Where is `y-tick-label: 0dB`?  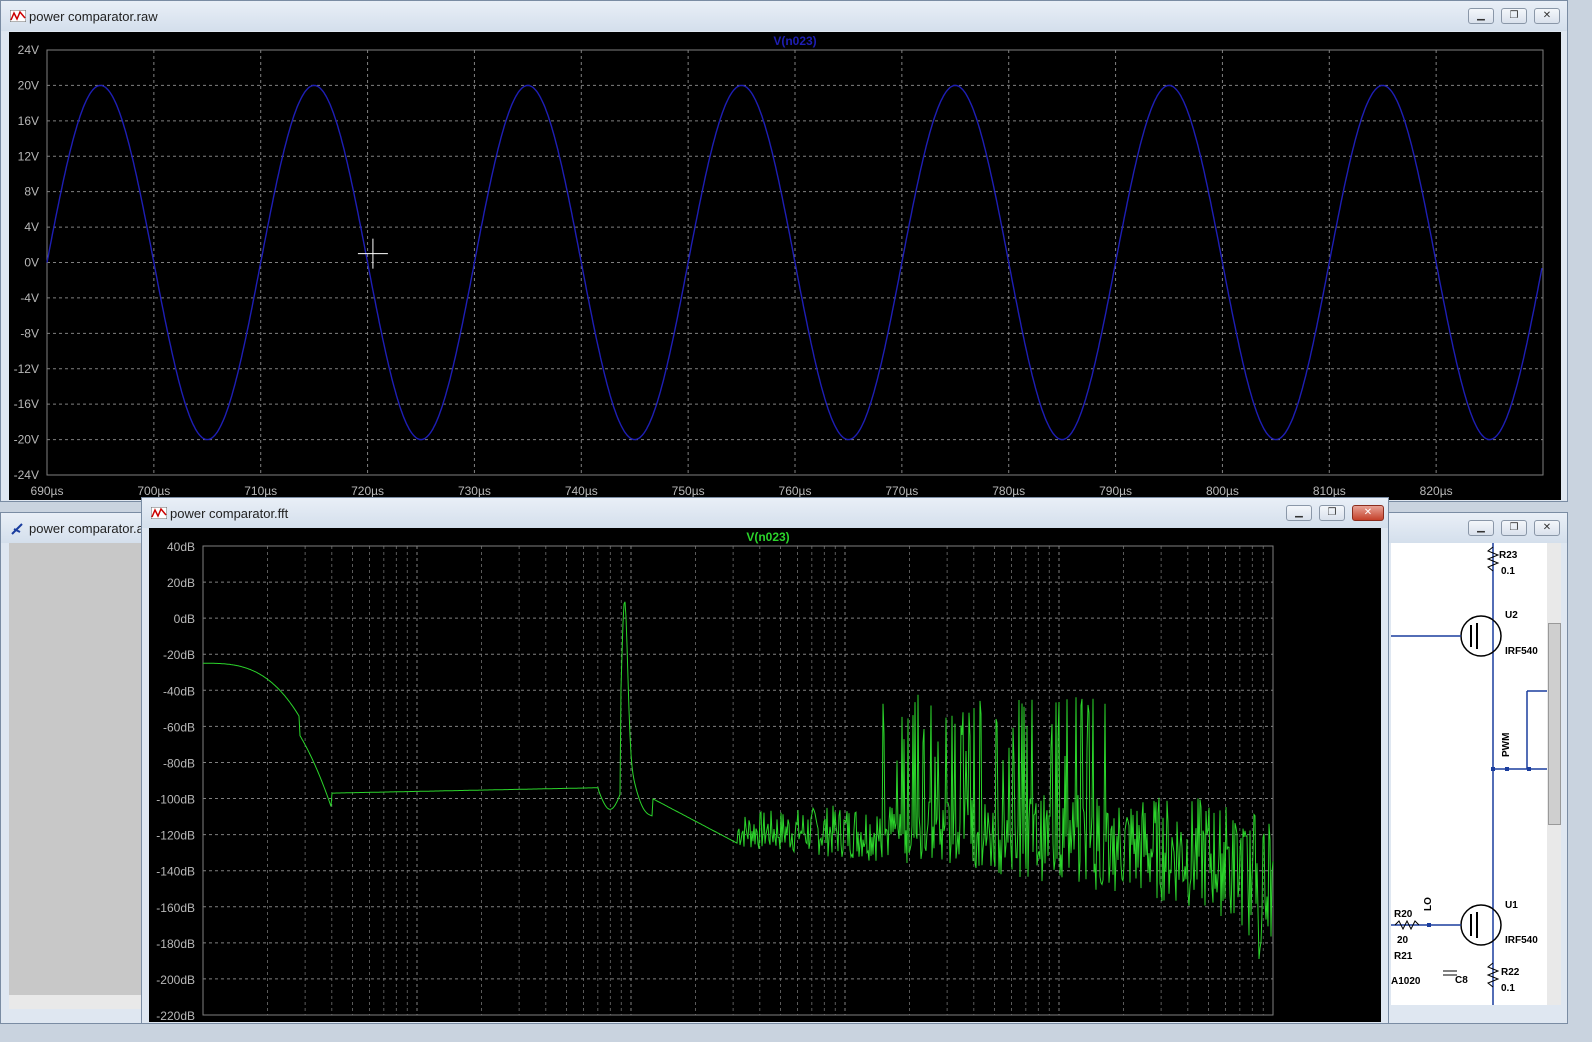 y-tick-label: 0dB is located at coordinates (184, 619).